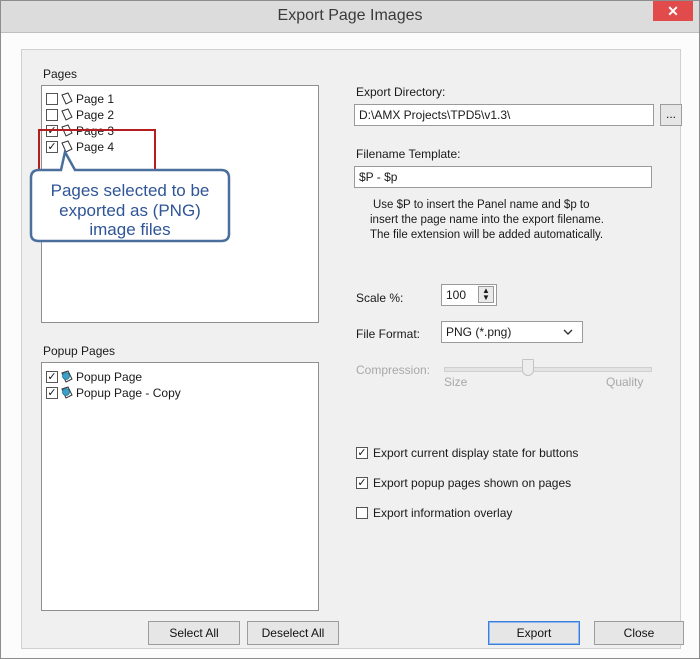 The height and width of the screenshot is (659, 700). I want to click on filename-template-field: $P - $p, so click(503, 177).